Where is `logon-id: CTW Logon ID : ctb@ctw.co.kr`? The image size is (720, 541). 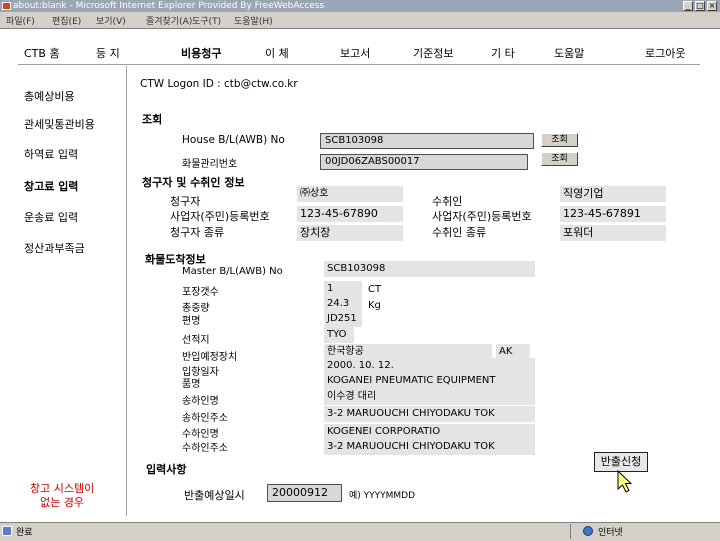 logon-id: CTW Logon ID : ctb@ctw.co.kr is located at coordinates (219, 84).